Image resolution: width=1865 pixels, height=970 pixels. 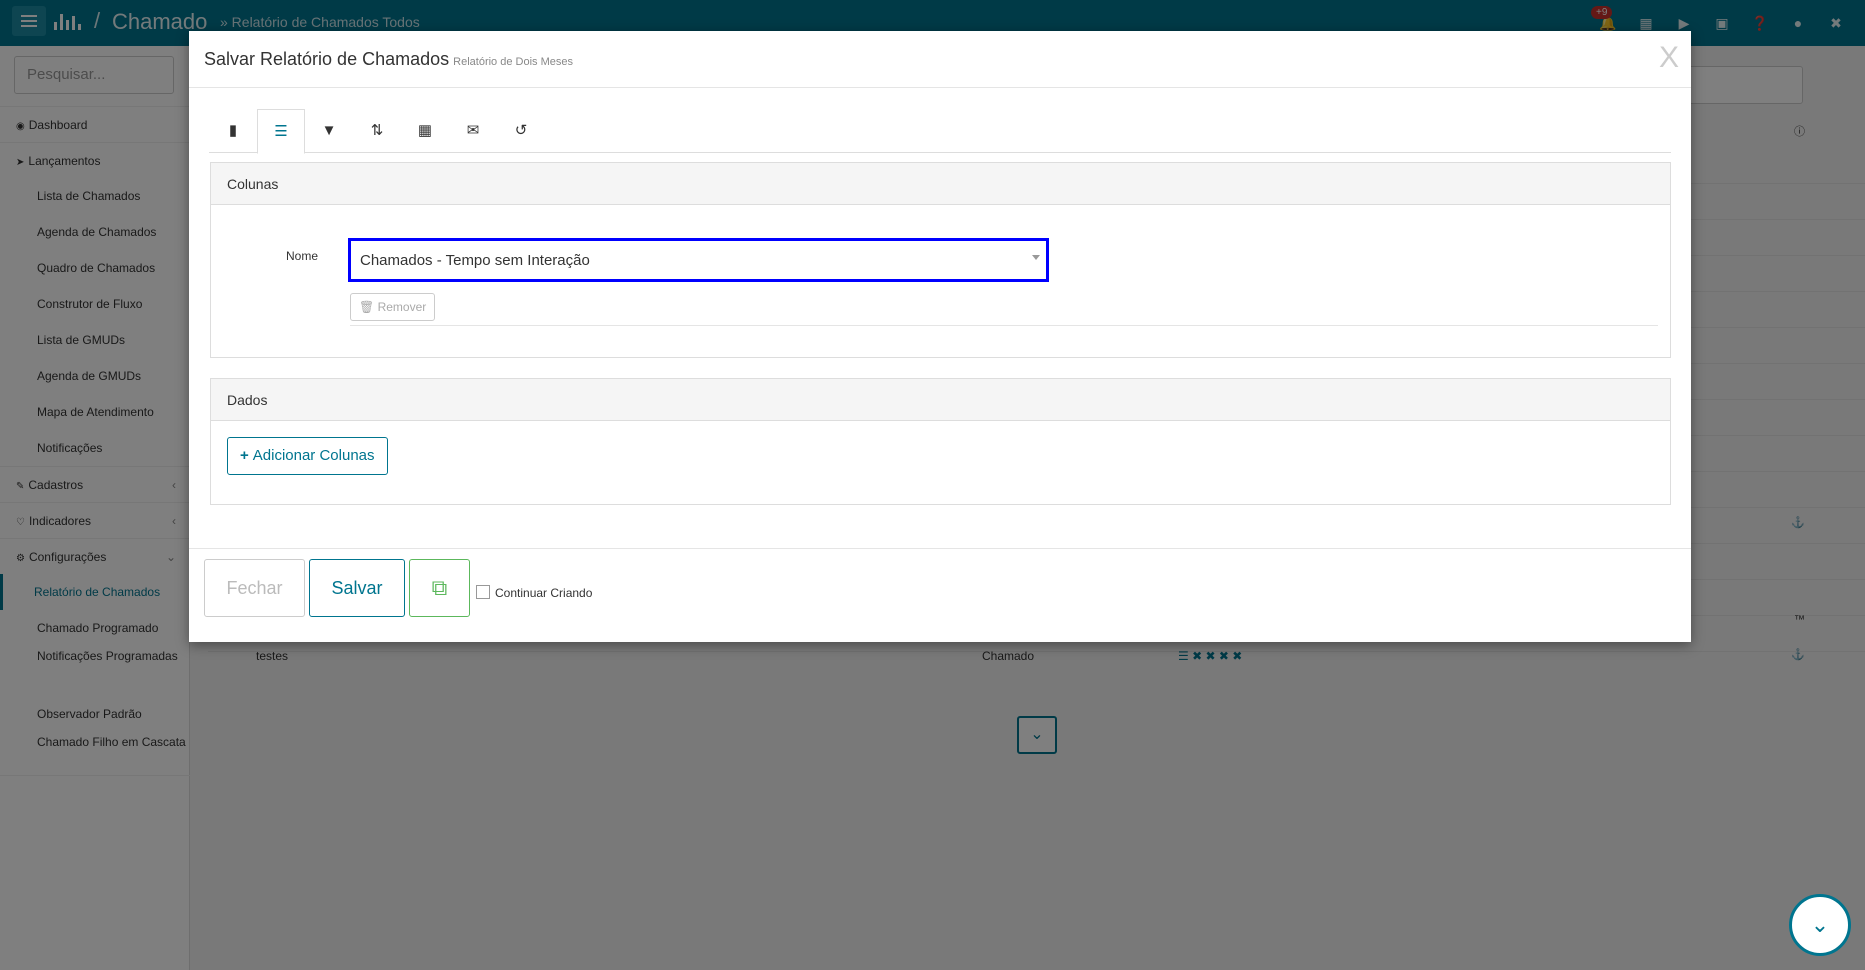 I want to click on sort-icon: ⇅, so click(x=377, y=131).